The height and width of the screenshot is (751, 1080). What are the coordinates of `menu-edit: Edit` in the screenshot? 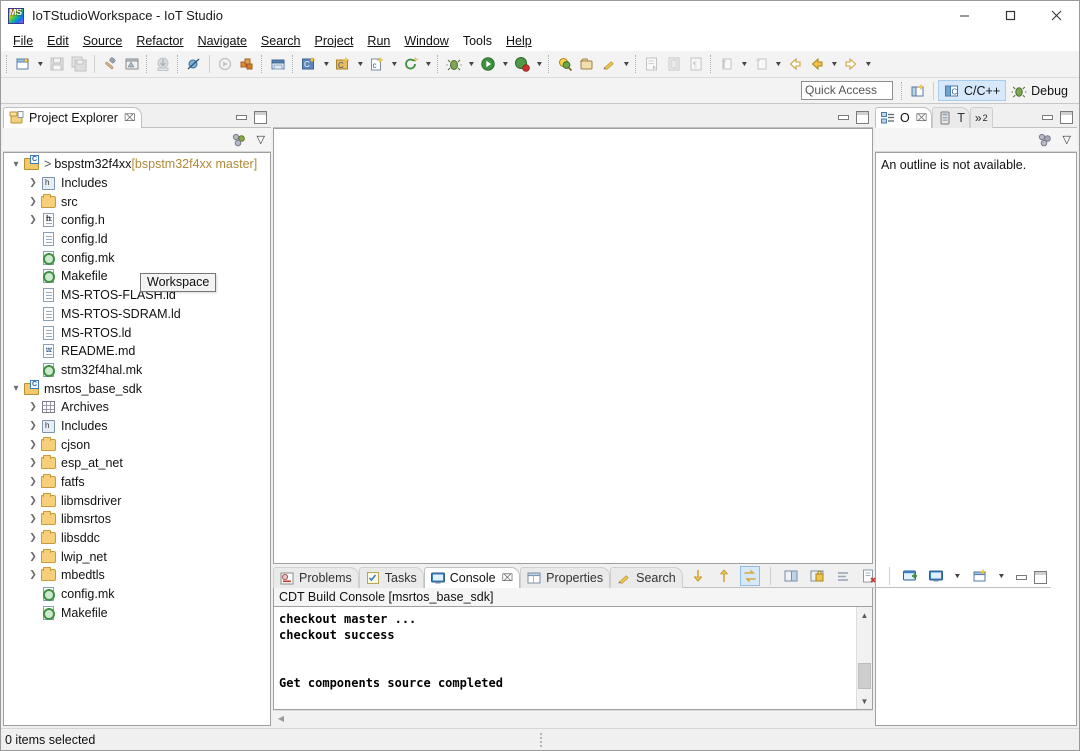 It's located at (58, 41).